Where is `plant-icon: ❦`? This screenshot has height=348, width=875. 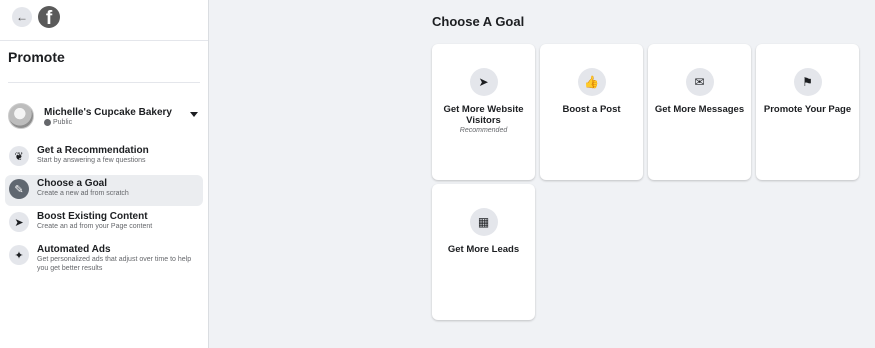
plant-icon: ❦ is located at coordinates (19, 156).